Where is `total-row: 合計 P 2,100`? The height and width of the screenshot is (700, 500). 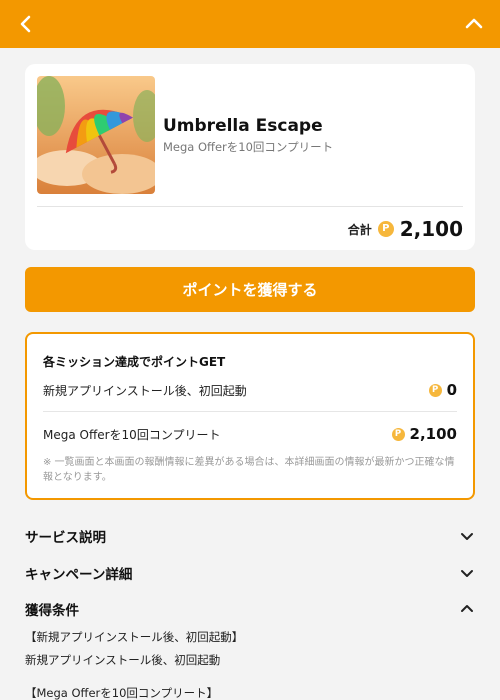 total-row: 合計 P 2,100 is located at coordinates (405, 229).